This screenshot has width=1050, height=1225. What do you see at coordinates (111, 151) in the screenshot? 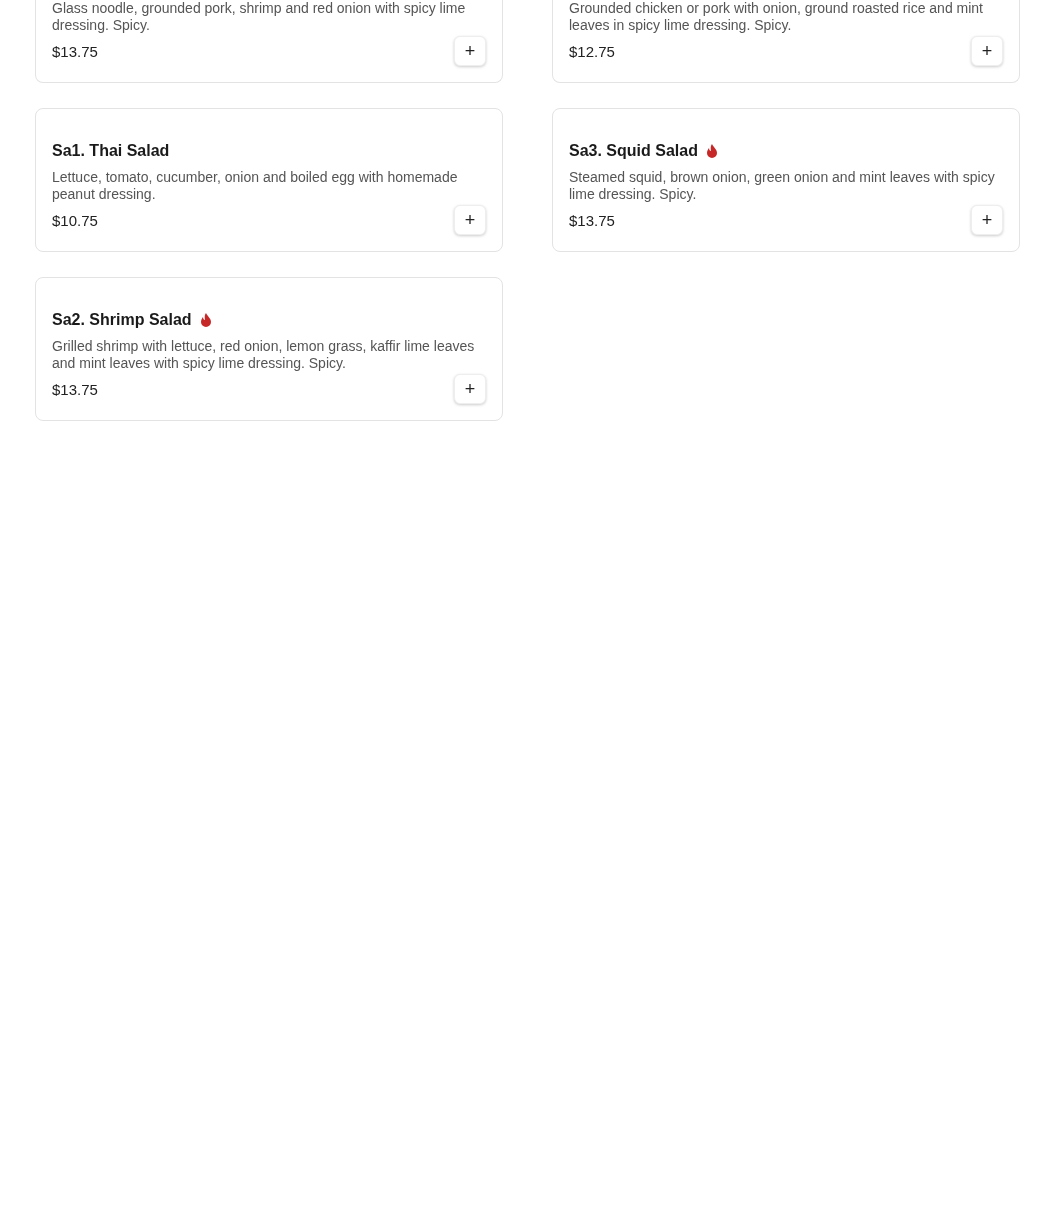
I see `item-title: Sa1. Thai Salad` at bounding box center [111, 151].